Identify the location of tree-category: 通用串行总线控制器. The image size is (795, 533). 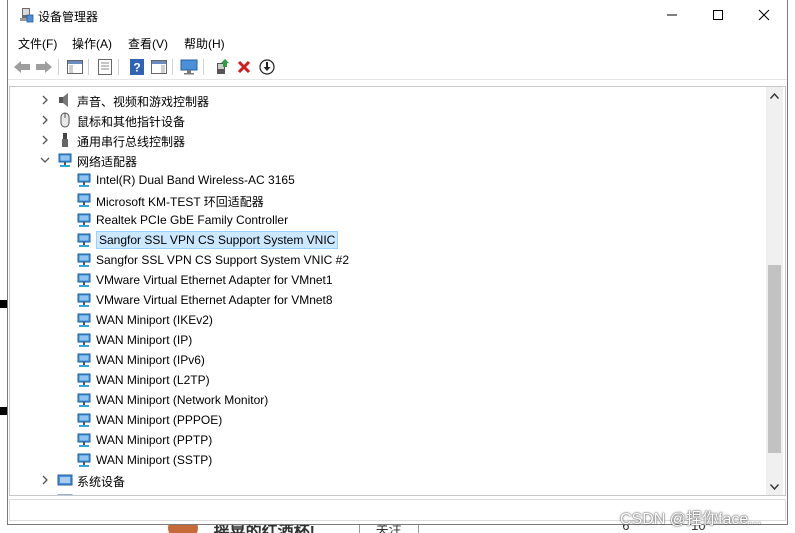
(385, 140).